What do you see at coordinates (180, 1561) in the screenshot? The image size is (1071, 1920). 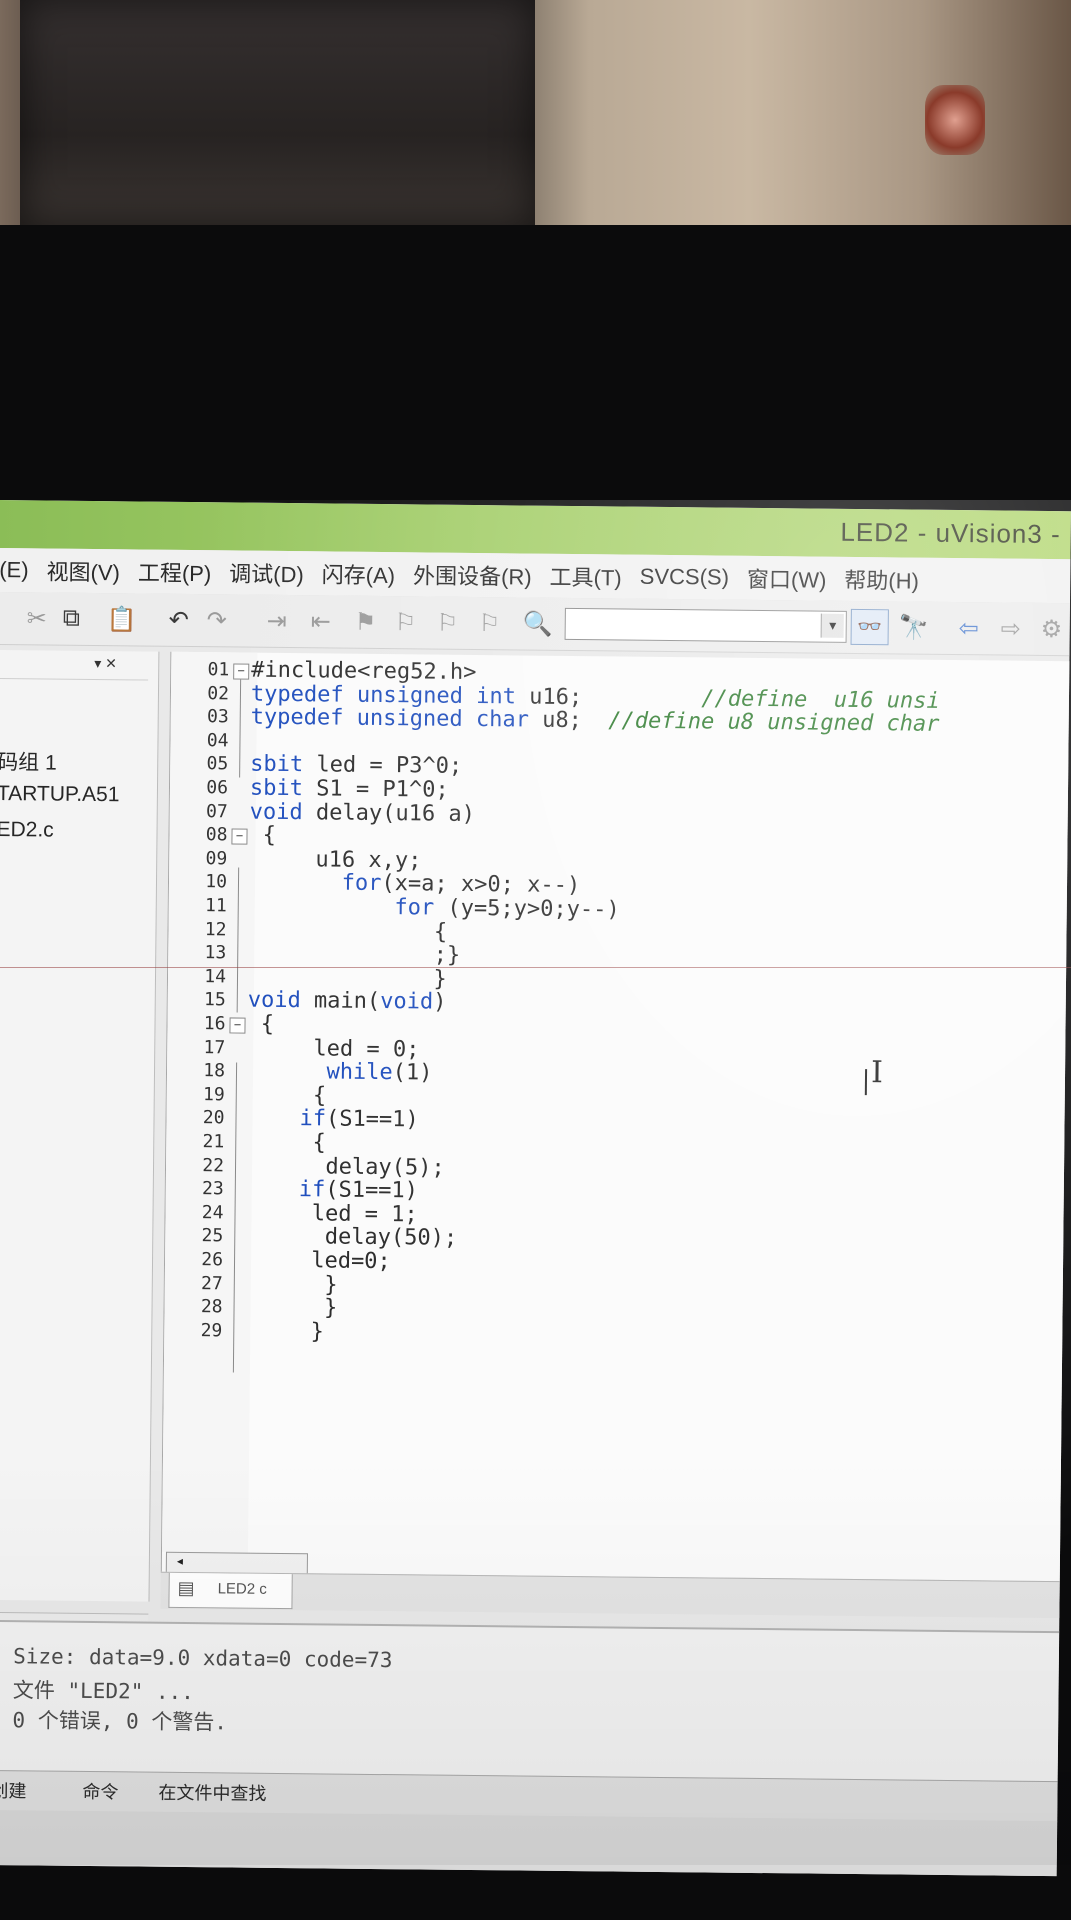 I see `scroll-left-icon: ◂` at bounding box center [180, 1561].